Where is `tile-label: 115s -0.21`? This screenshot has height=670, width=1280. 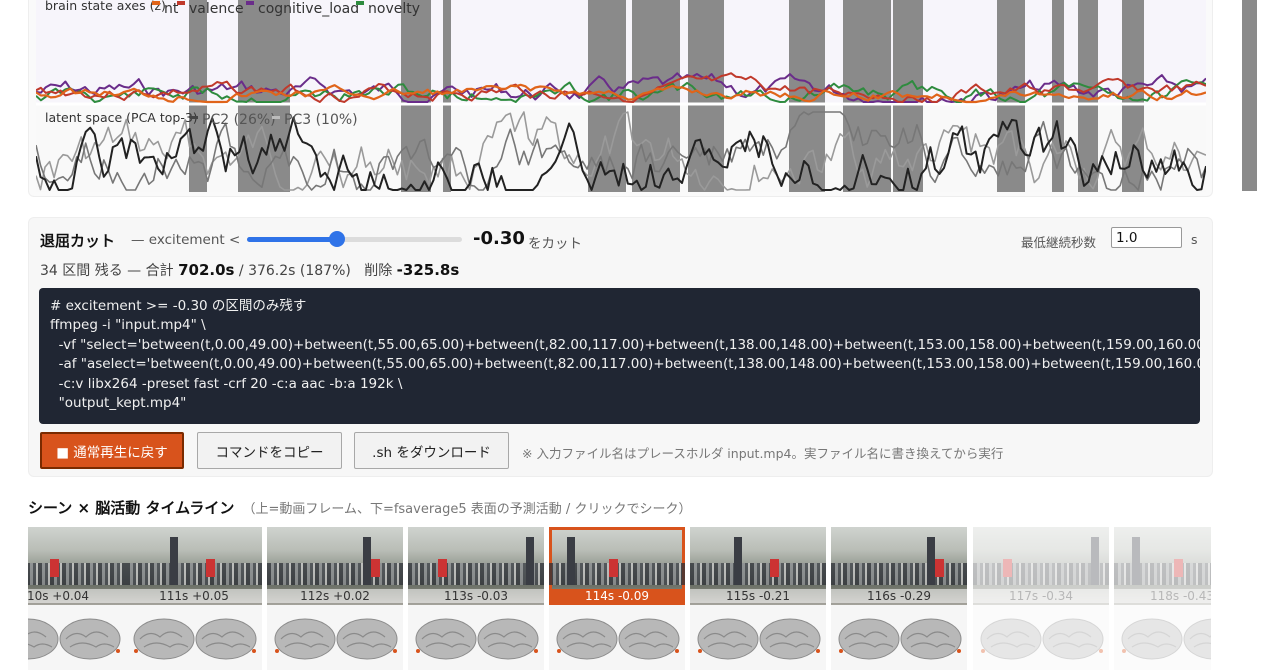
tile-label: 115s -0.21 is located at coordinates (758, 596).